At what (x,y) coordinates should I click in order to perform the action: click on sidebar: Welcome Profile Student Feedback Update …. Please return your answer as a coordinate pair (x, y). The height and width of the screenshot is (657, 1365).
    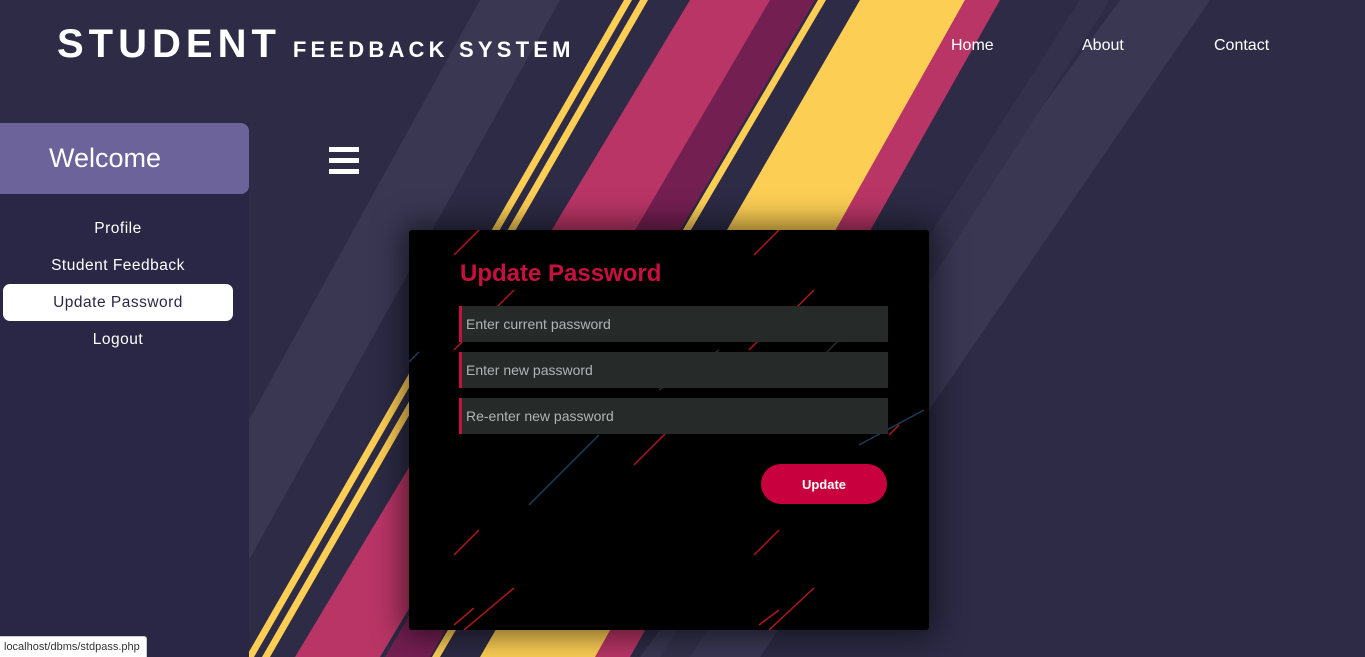
    Looking at the image, I should click on (124, 390).